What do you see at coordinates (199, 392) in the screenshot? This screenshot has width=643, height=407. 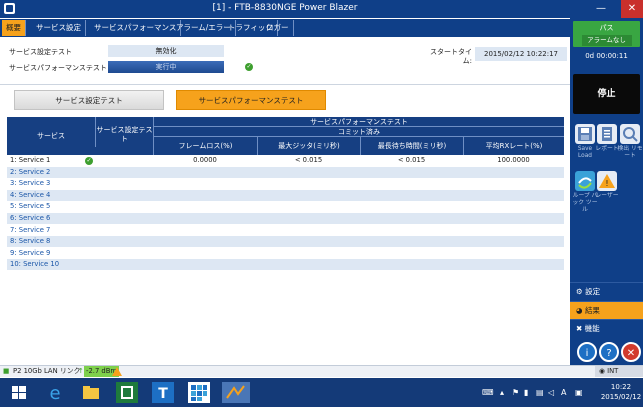 I see `mosaic-app-icon` at bounding box center [199, 392].